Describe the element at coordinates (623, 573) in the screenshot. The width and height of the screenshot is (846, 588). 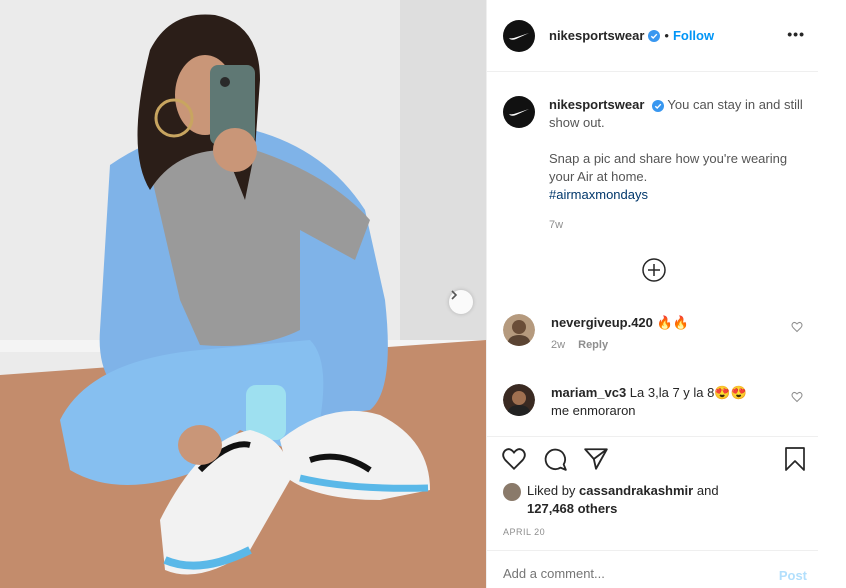
I see `add-comment-input` at that location.